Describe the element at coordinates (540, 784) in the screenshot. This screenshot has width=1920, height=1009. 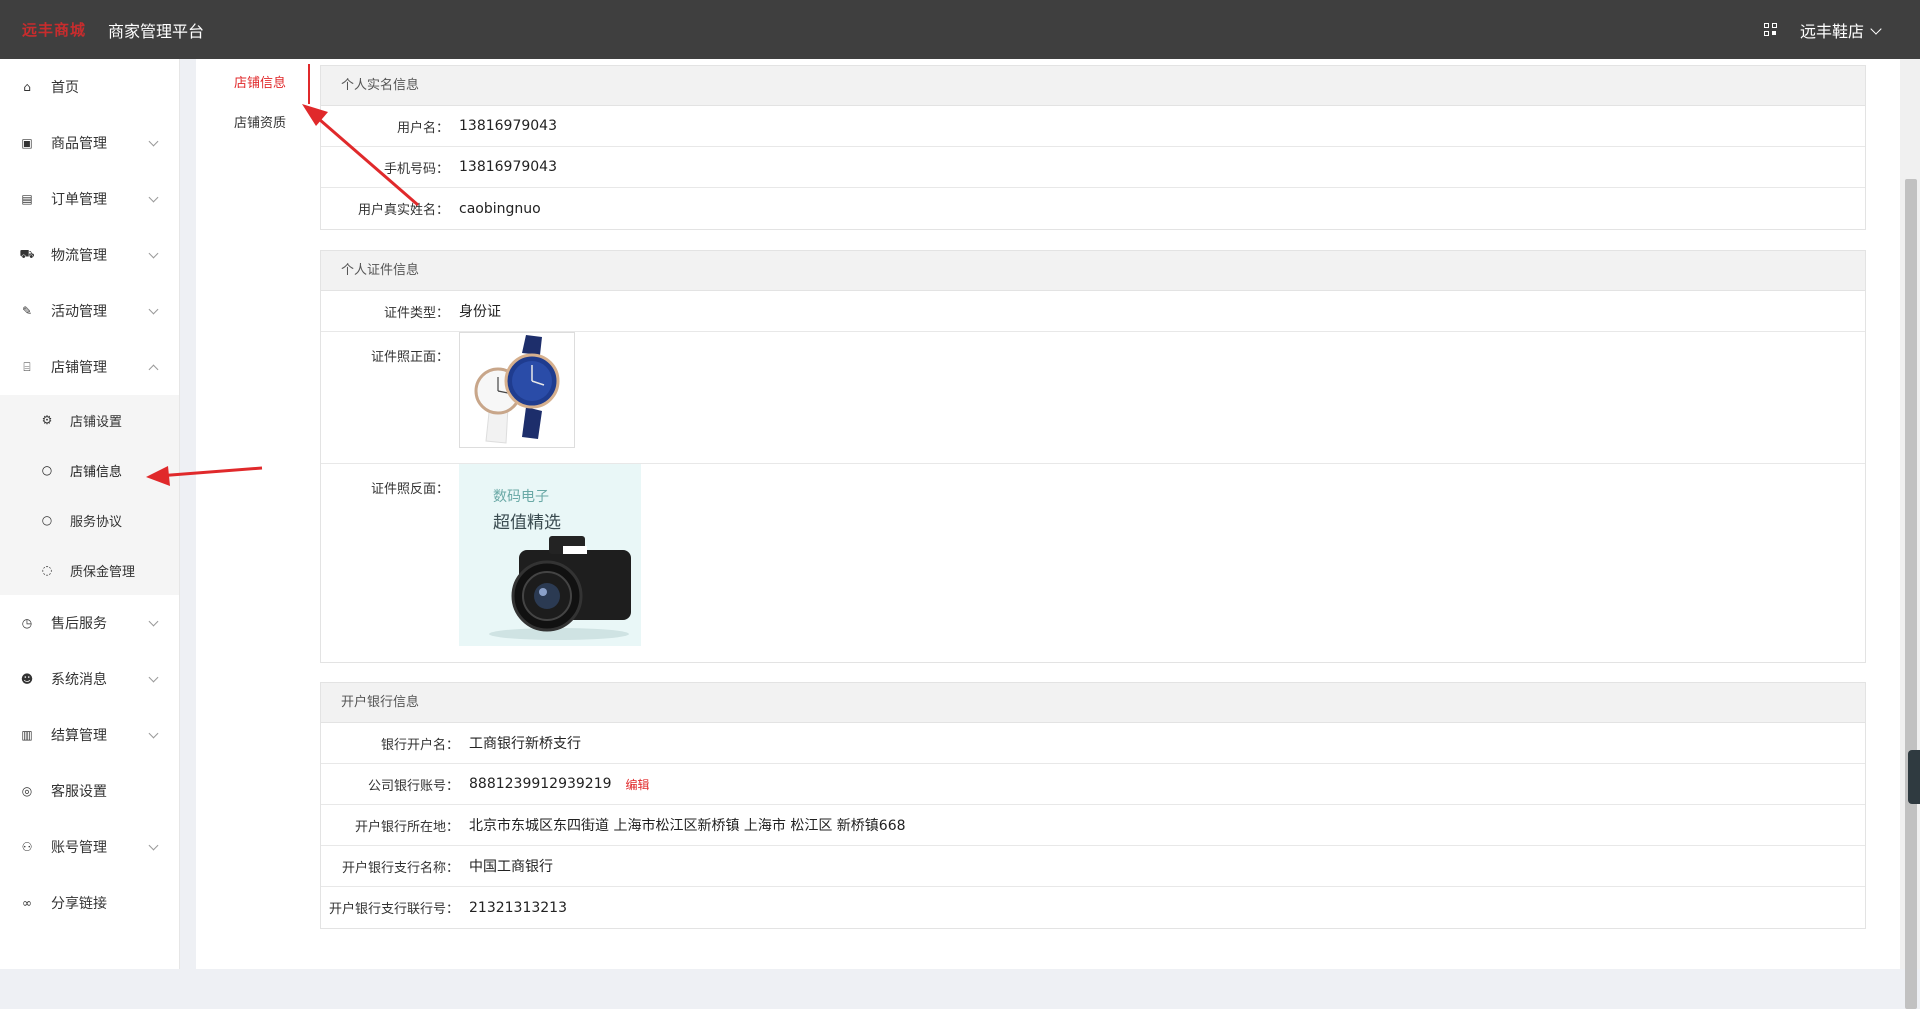
I see `account-no-value: 8881239912939219` at that location.